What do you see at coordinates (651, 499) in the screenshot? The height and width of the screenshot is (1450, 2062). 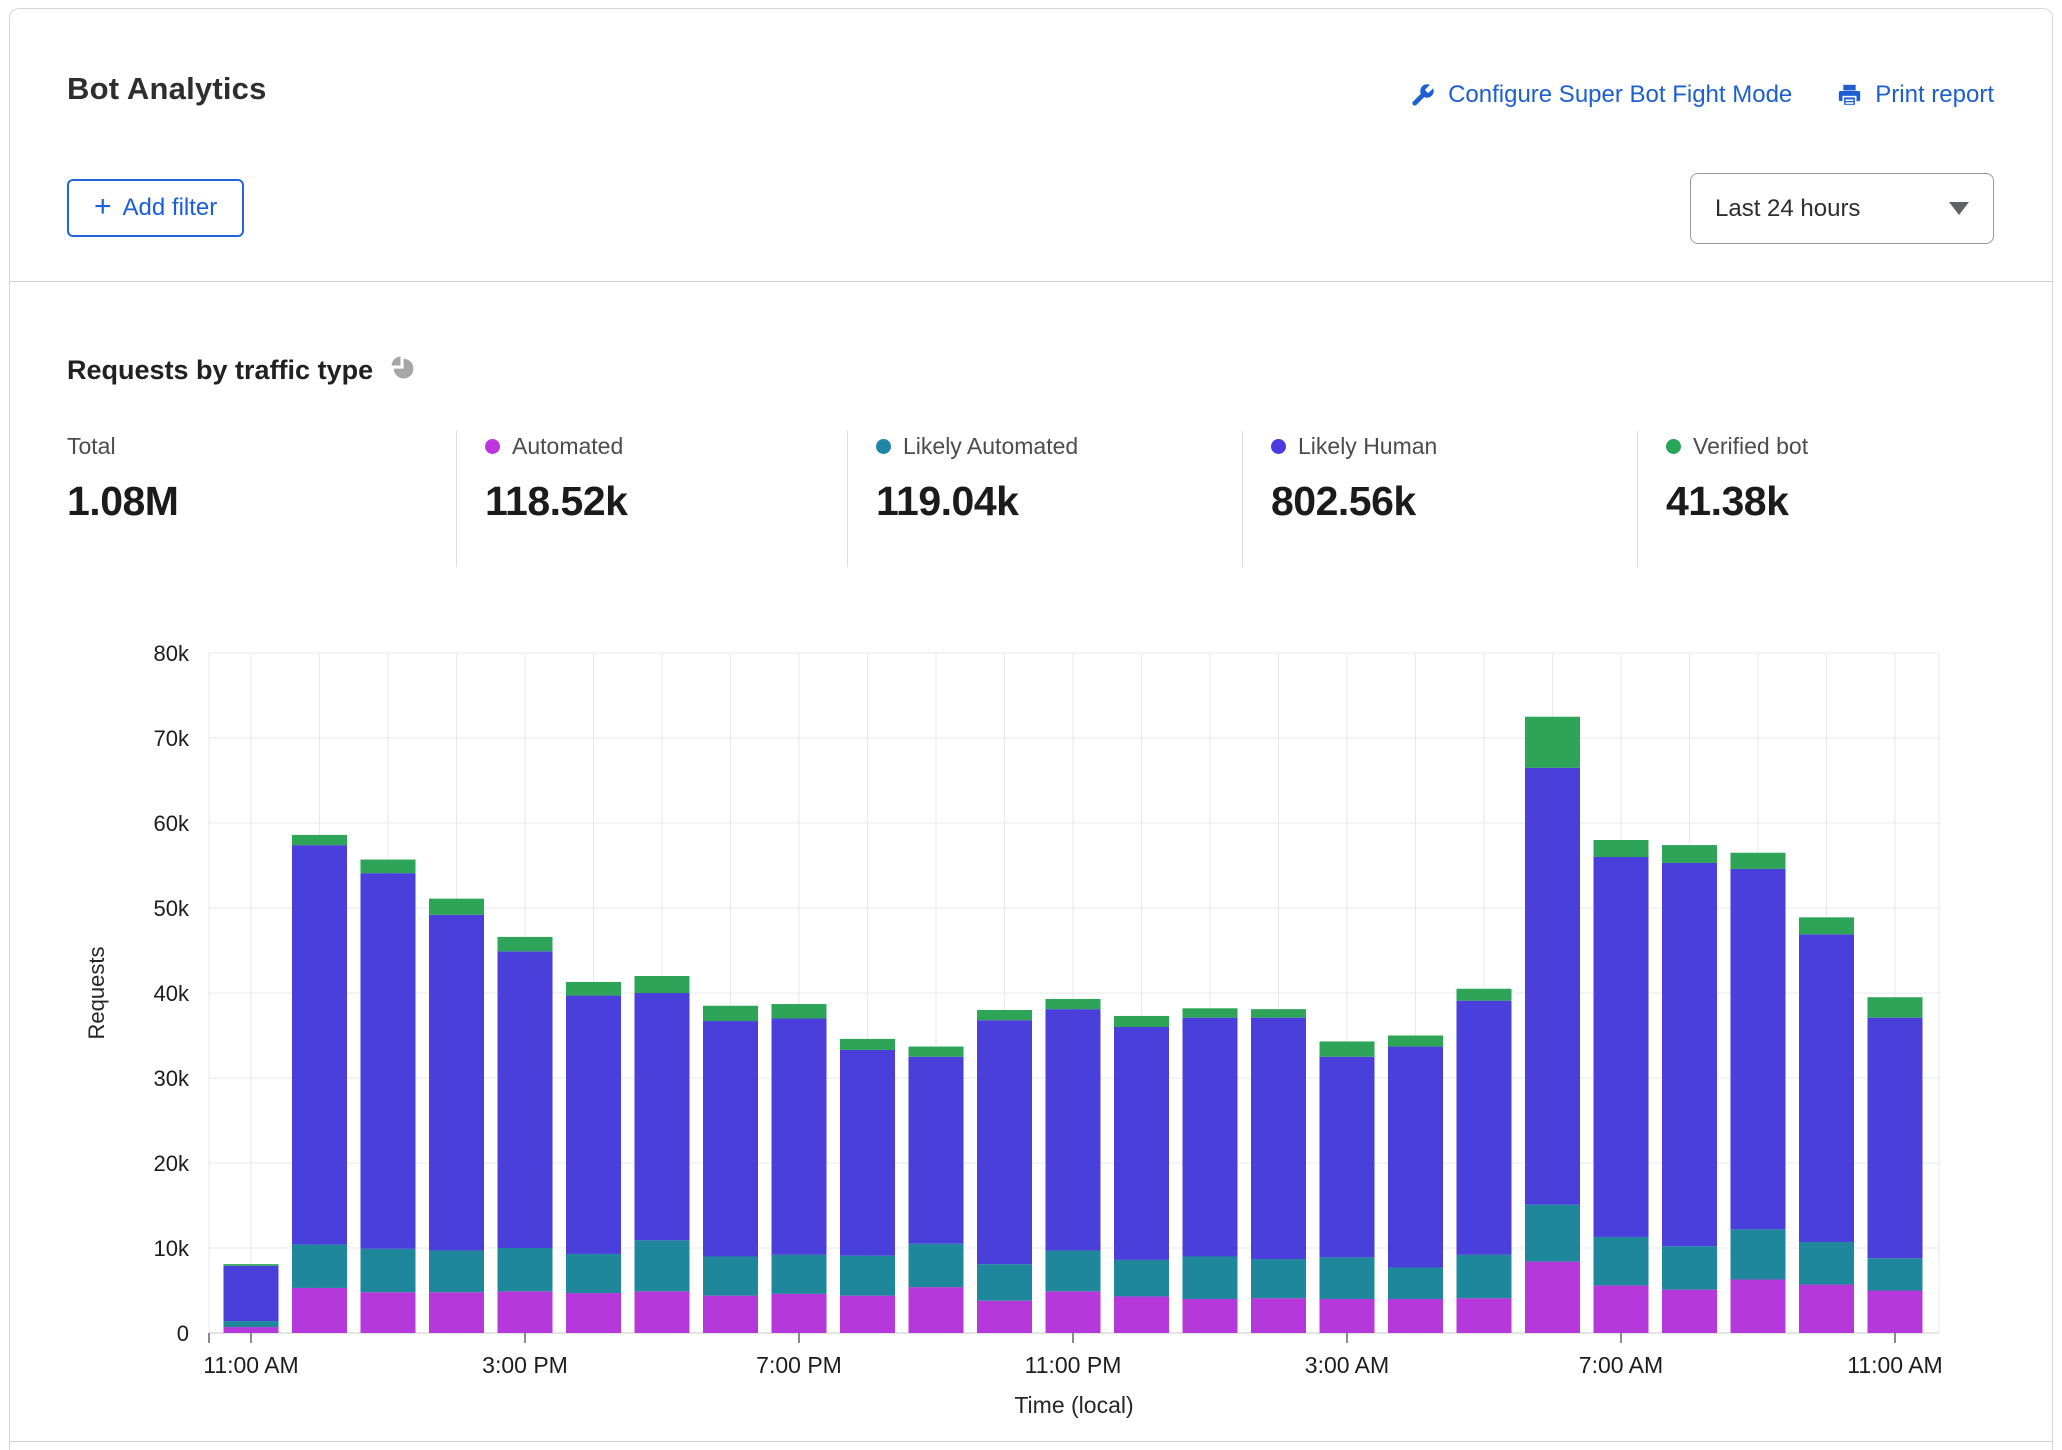 I see `stat-automated: Automated 118.52k` at bounding box center [651, 499].